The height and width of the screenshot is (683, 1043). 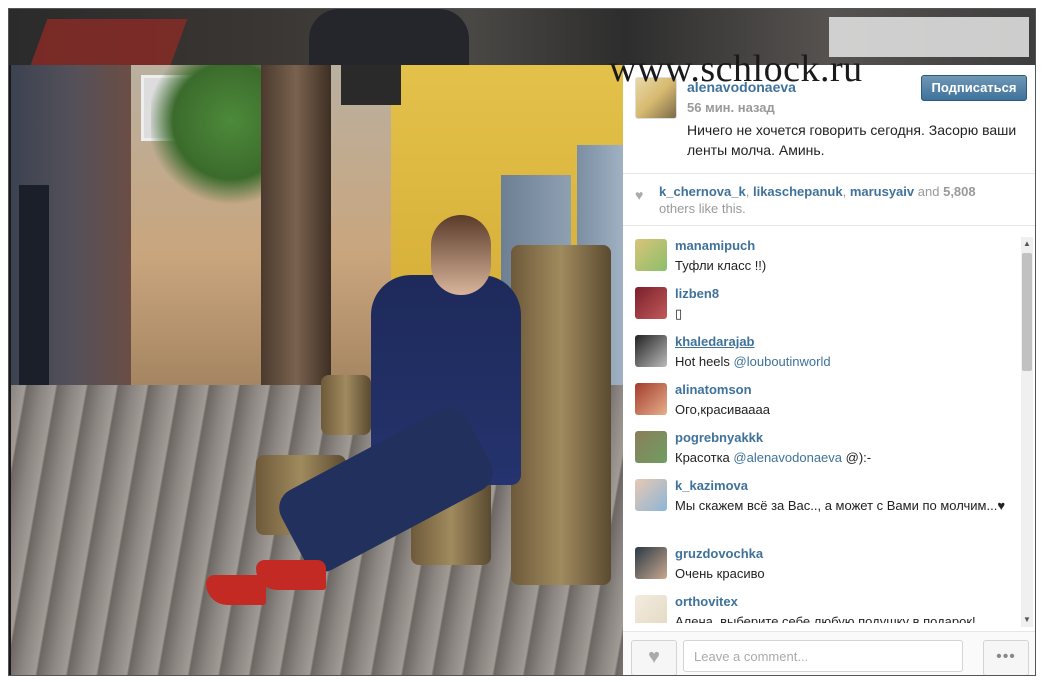 I want to click on comment-footer: ♥ •••, so click(x=829, y=653).